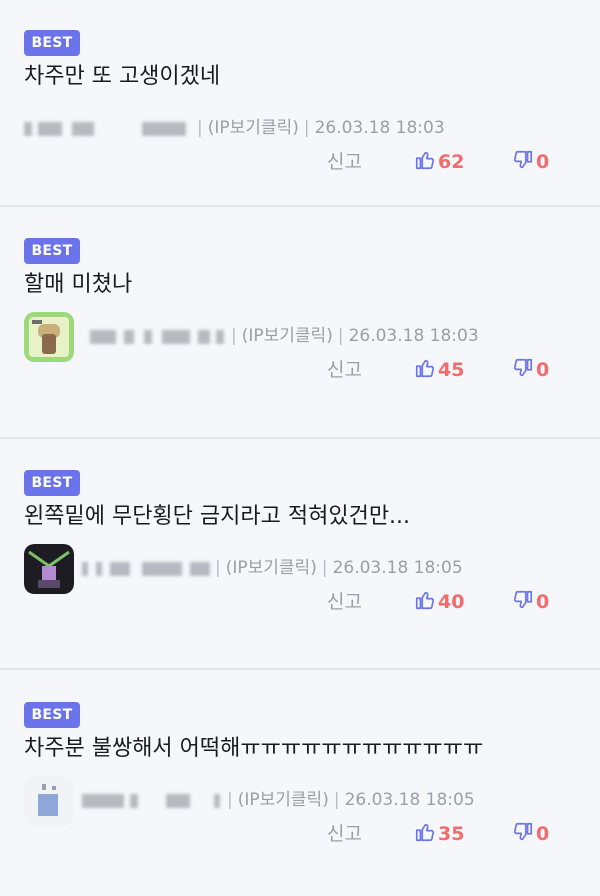  What do you see at coordinates (451, 370) in the screenshot?
I see `like-count: 45` at bounding box center [451, 370].